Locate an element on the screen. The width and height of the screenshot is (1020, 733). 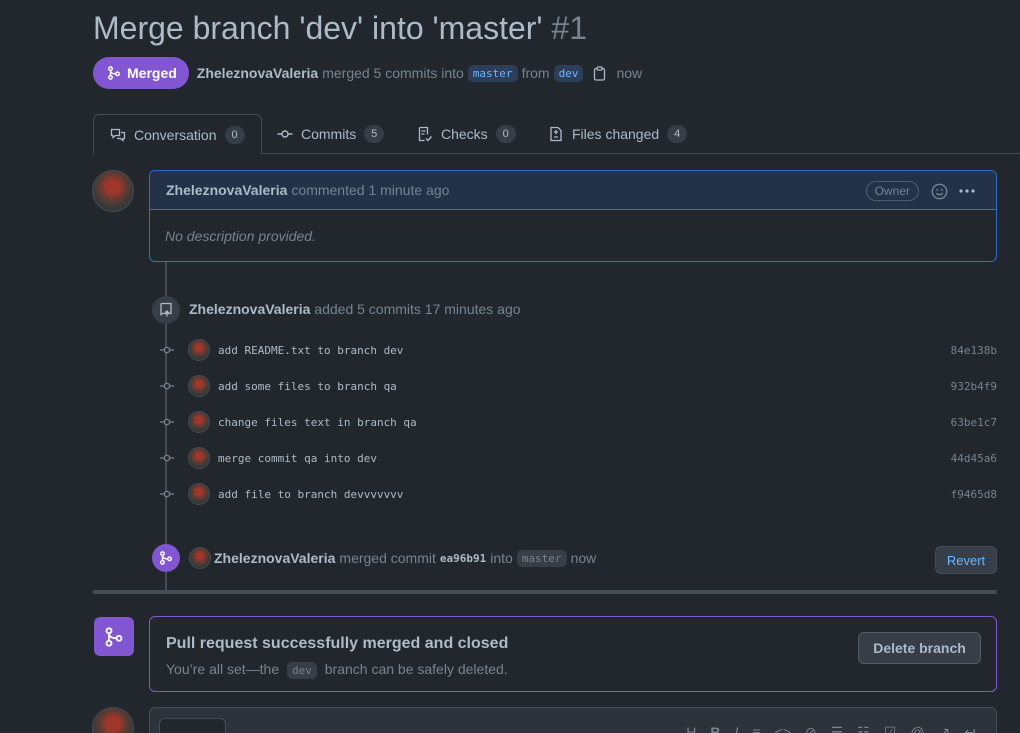
pr-number: #1 is located at coordinates (569, 28).